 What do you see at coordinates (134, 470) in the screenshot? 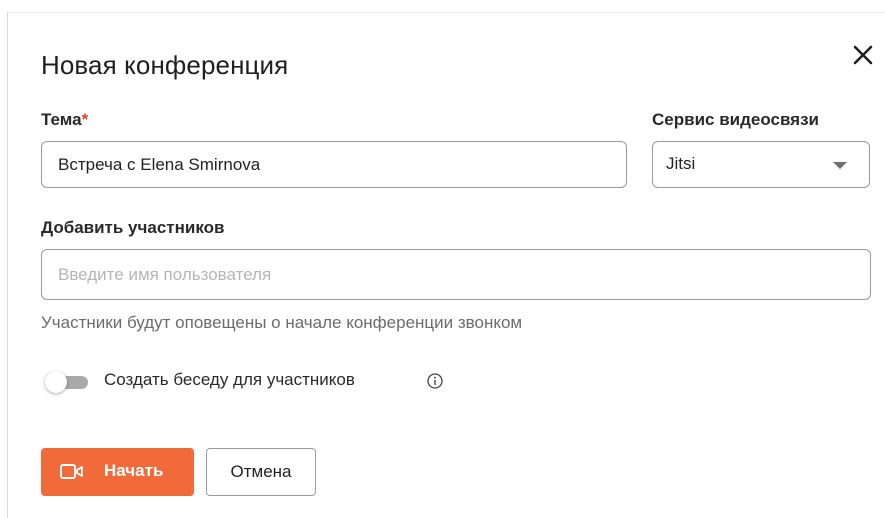
I see `start-button-label: Начать` at bounding box center [134, 470].